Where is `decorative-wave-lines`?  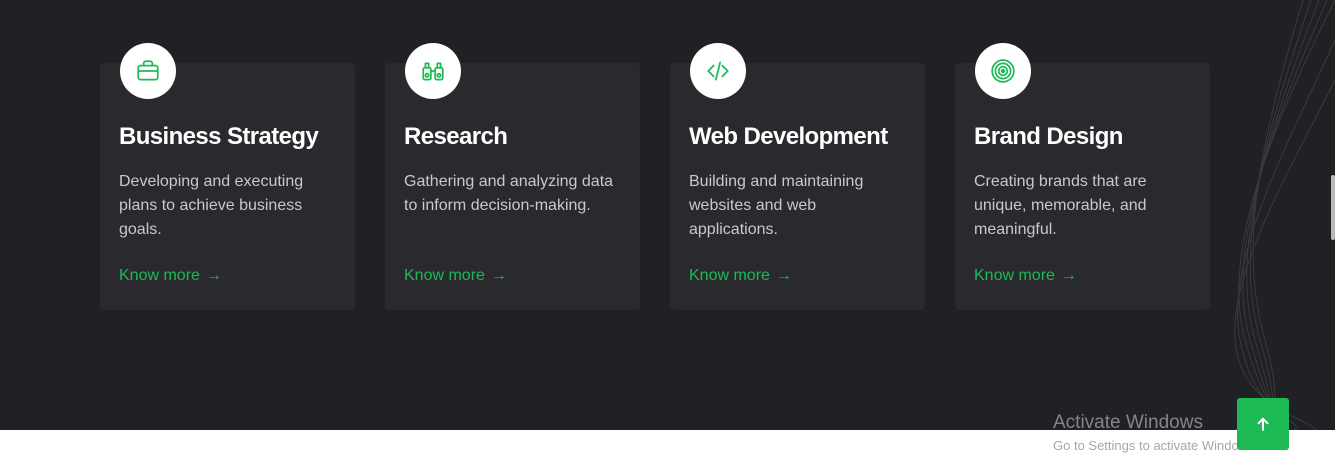
decorative-wave-lines is located at coordinates (1284, 215).